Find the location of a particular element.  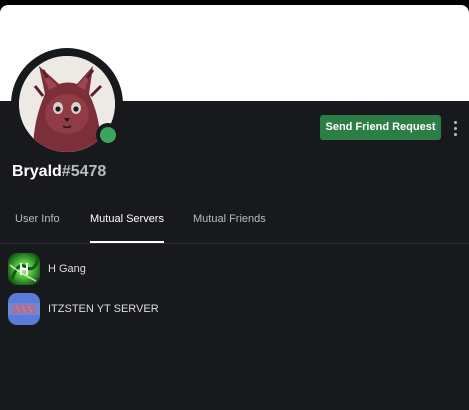

profile-tabs: User Info Mutual Servers Mutual Friends is located at coordinates (234, 224).